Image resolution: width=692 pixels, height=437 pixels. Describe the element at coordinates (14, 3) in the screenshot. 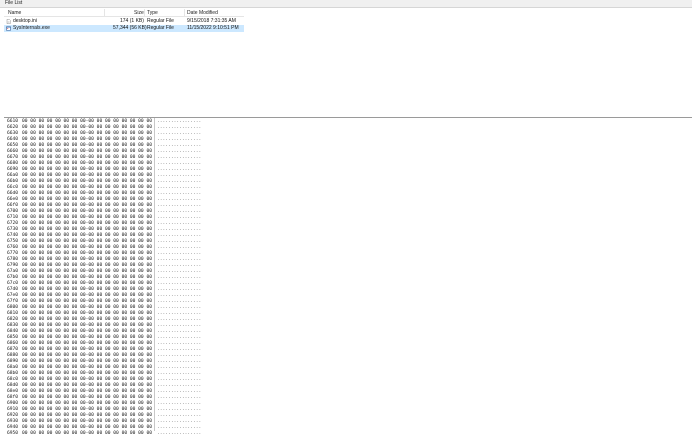

I see `window-title: File List` at that location.